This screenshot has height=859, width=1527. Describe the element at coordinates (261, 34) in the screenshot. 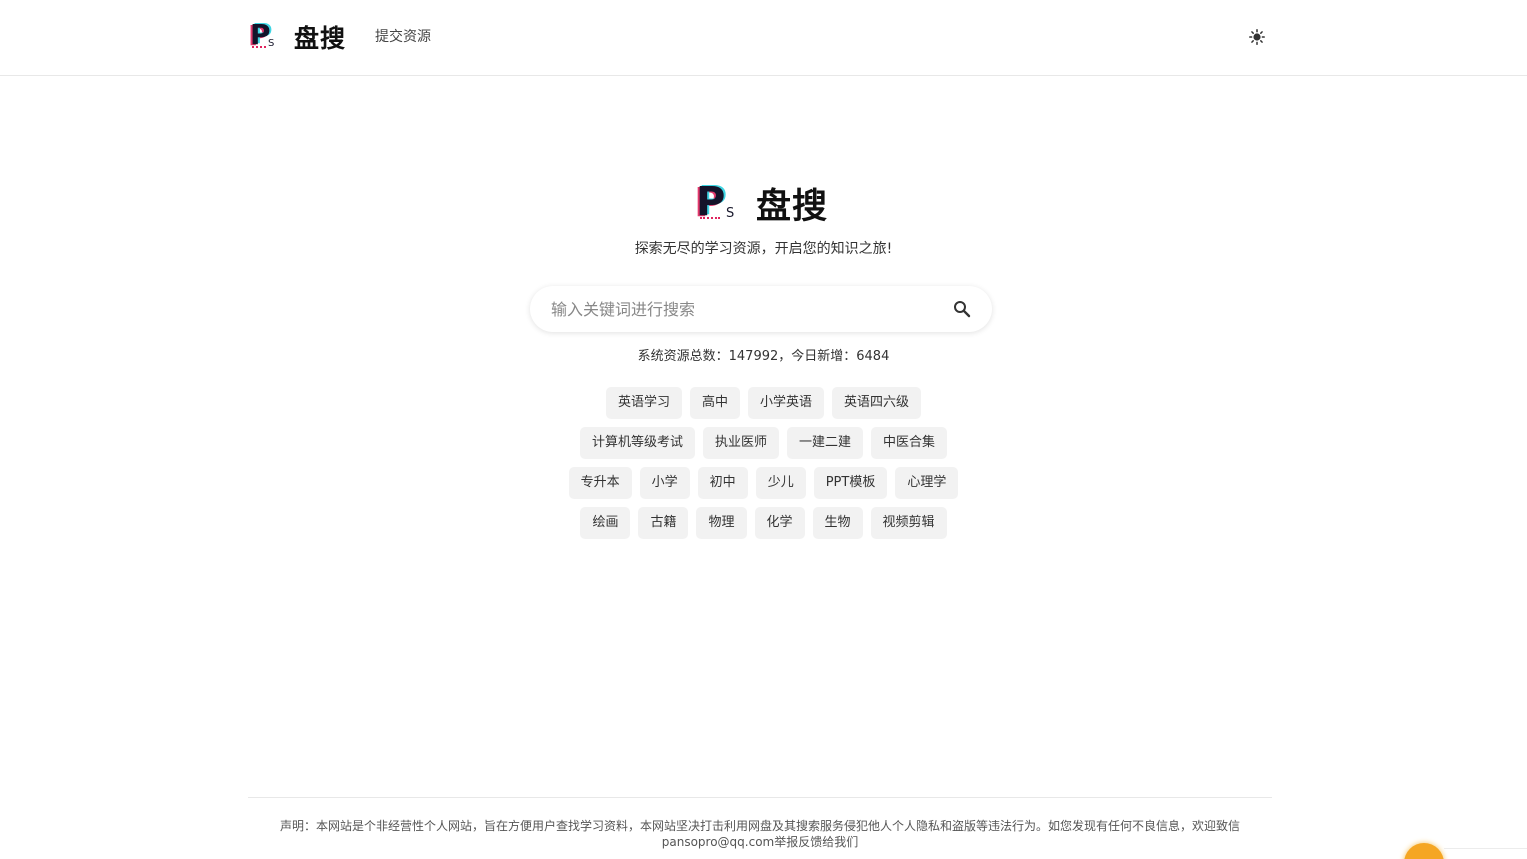

I see `site-logo-icon: P P P S` at that location.